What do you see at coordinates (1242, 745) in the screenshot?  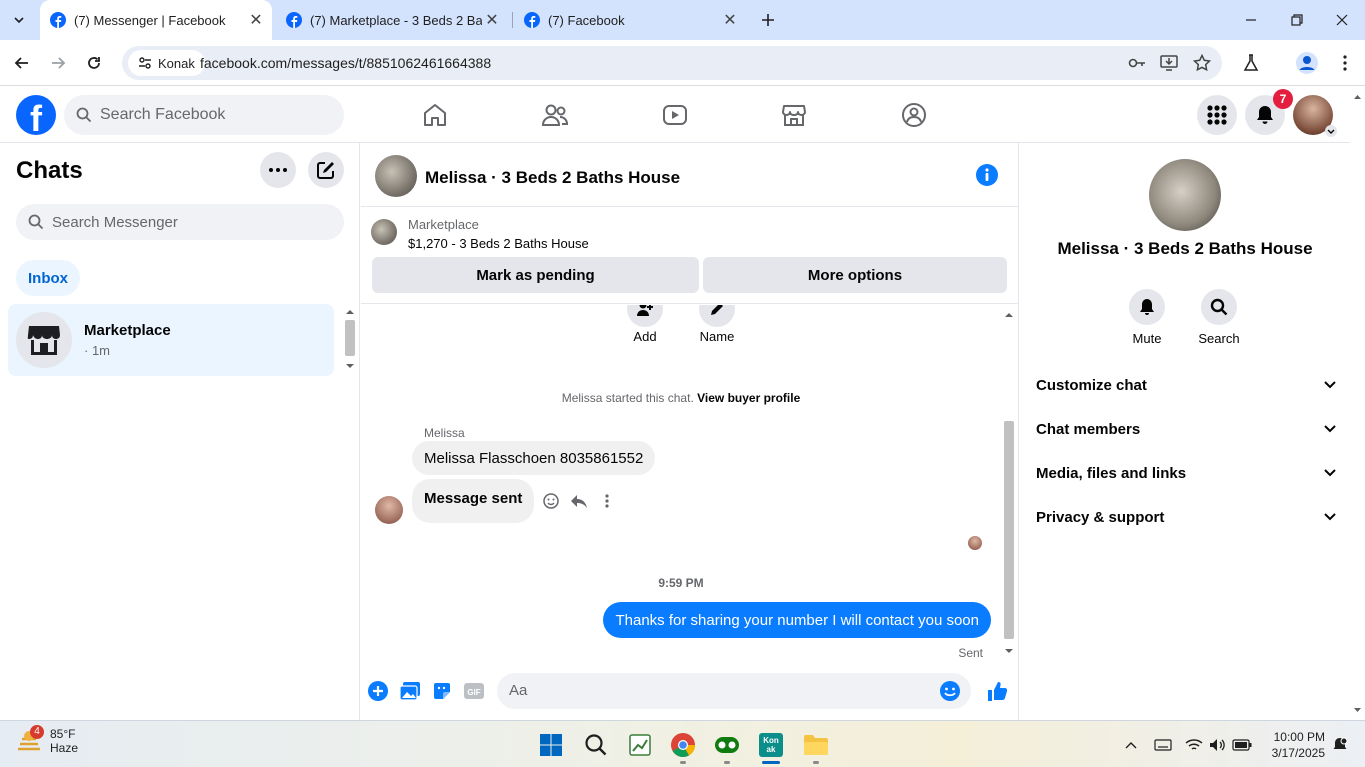 I see `battery-icon` at bounding box center [1242, 745].